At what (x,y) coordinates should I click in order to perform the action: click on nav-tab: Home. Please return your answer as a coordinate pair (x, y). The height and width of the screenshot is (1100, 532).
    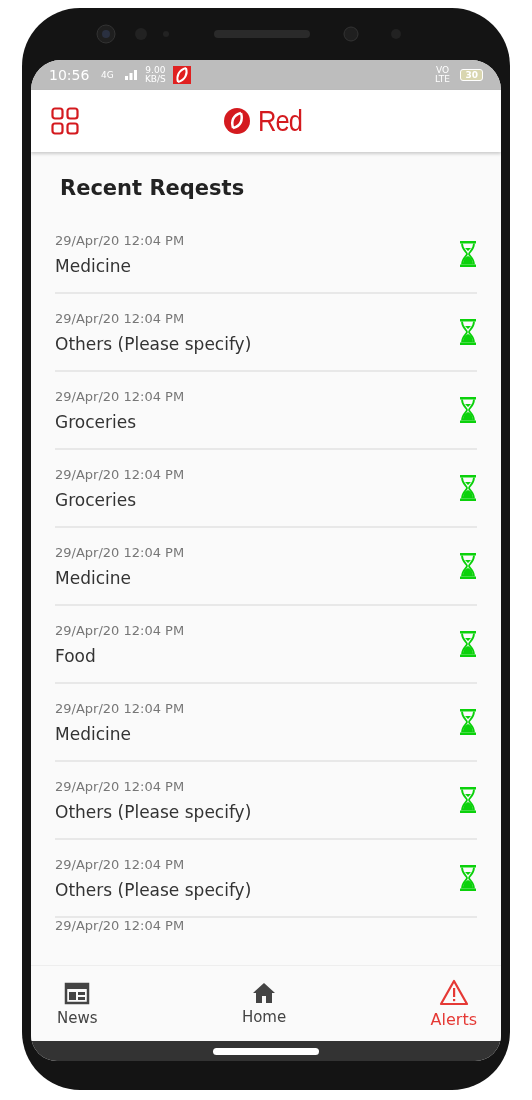
    Looking at the image, I should click on (264, 1003).